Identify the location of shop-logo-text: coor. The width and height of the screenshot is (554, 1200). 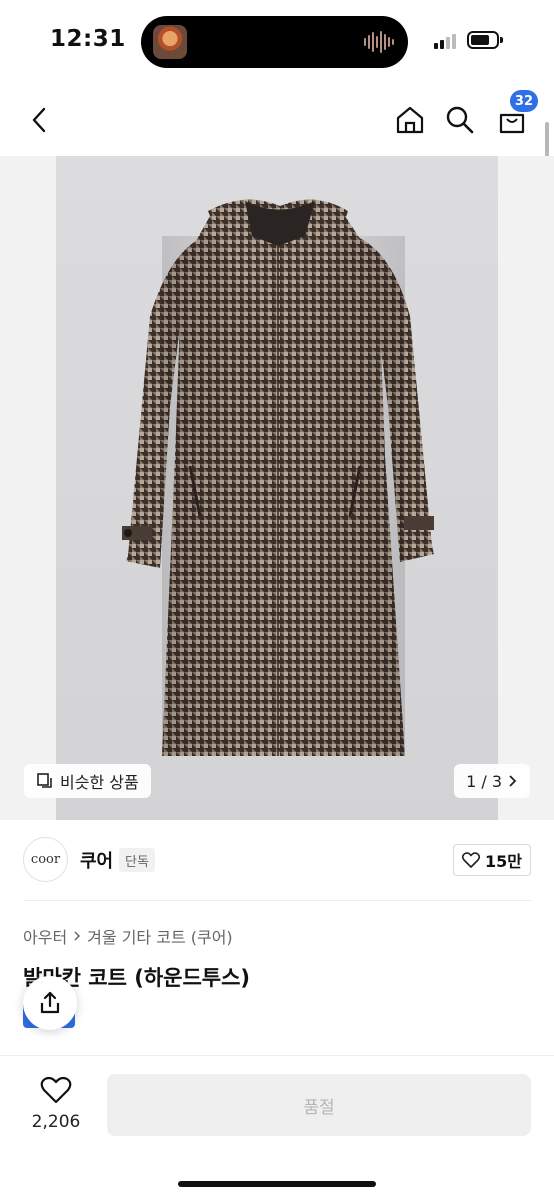
(45, 859).